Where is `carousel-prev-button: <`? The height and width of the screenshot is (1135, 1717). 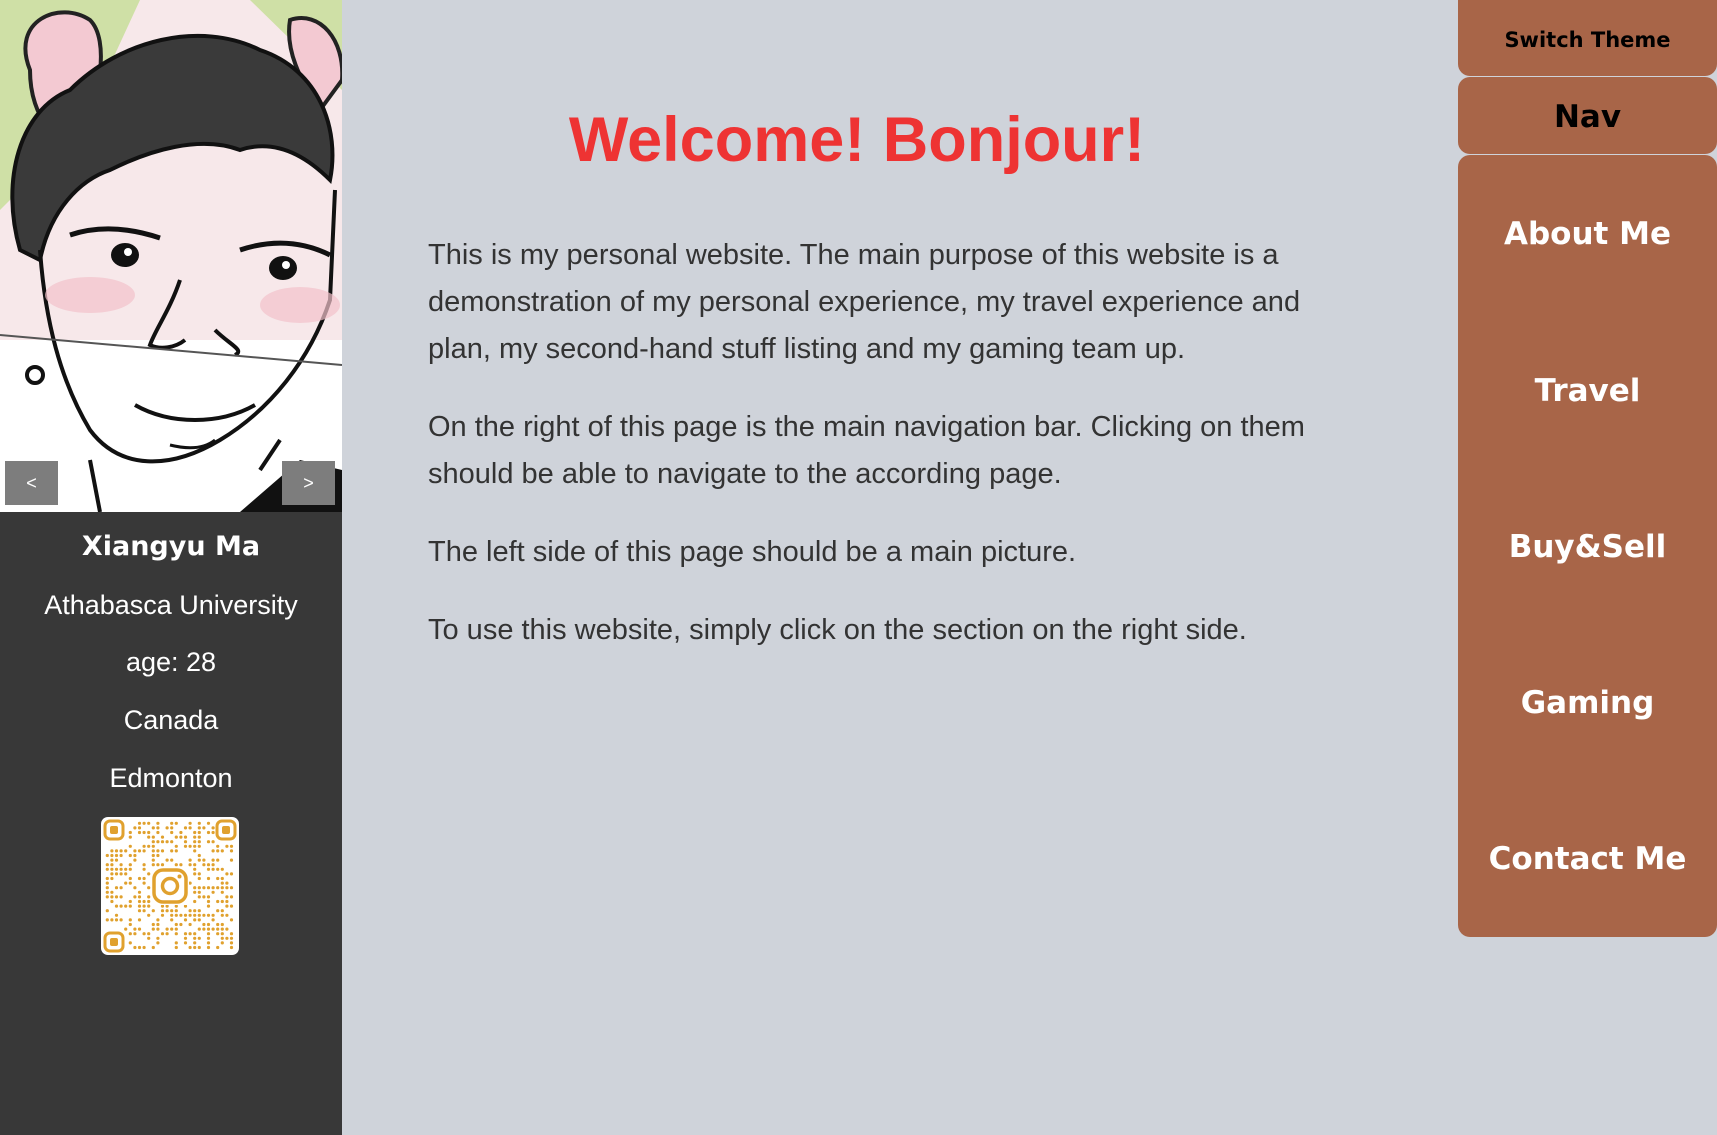 carousel-prev-button: < is located at coordinates (31, 483).